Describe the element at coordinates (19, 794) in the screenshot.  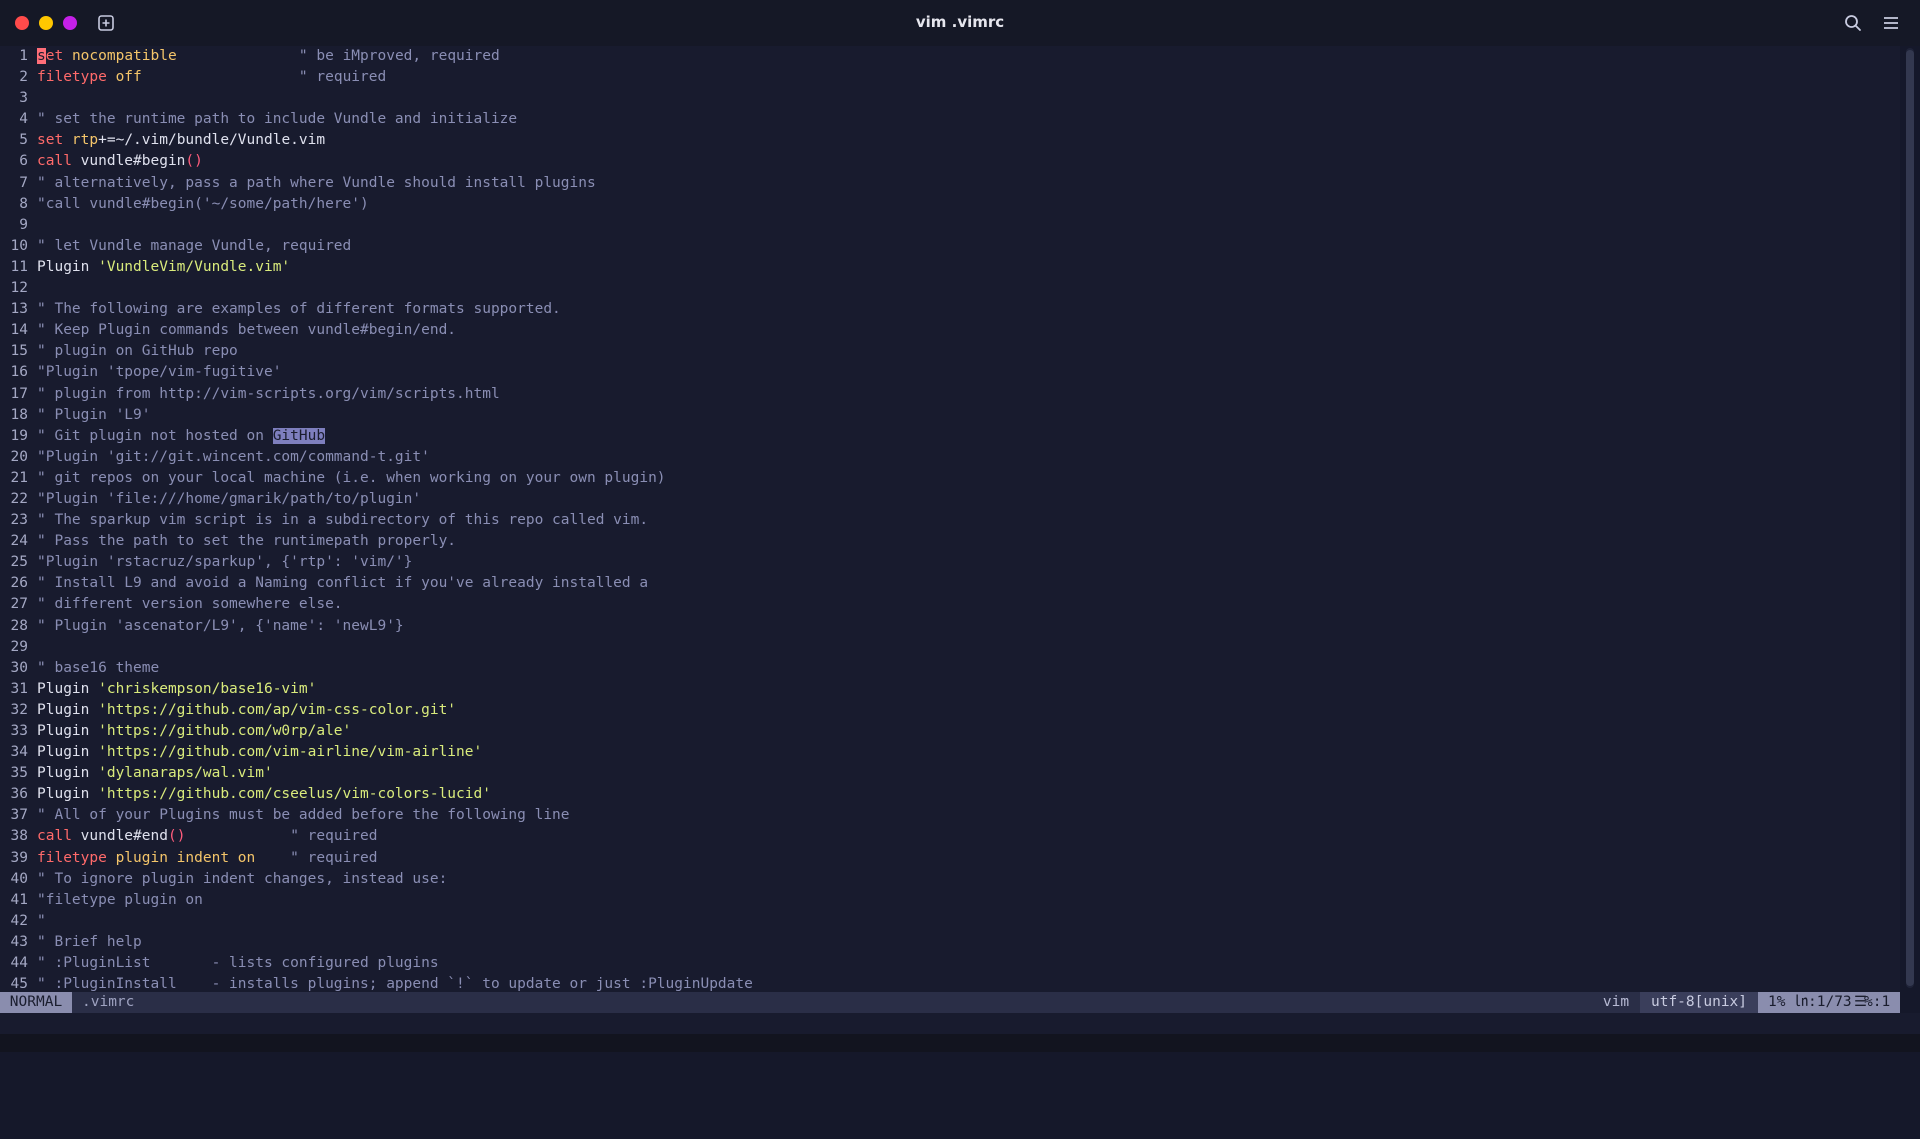
I see `line-number: 36` at that location.